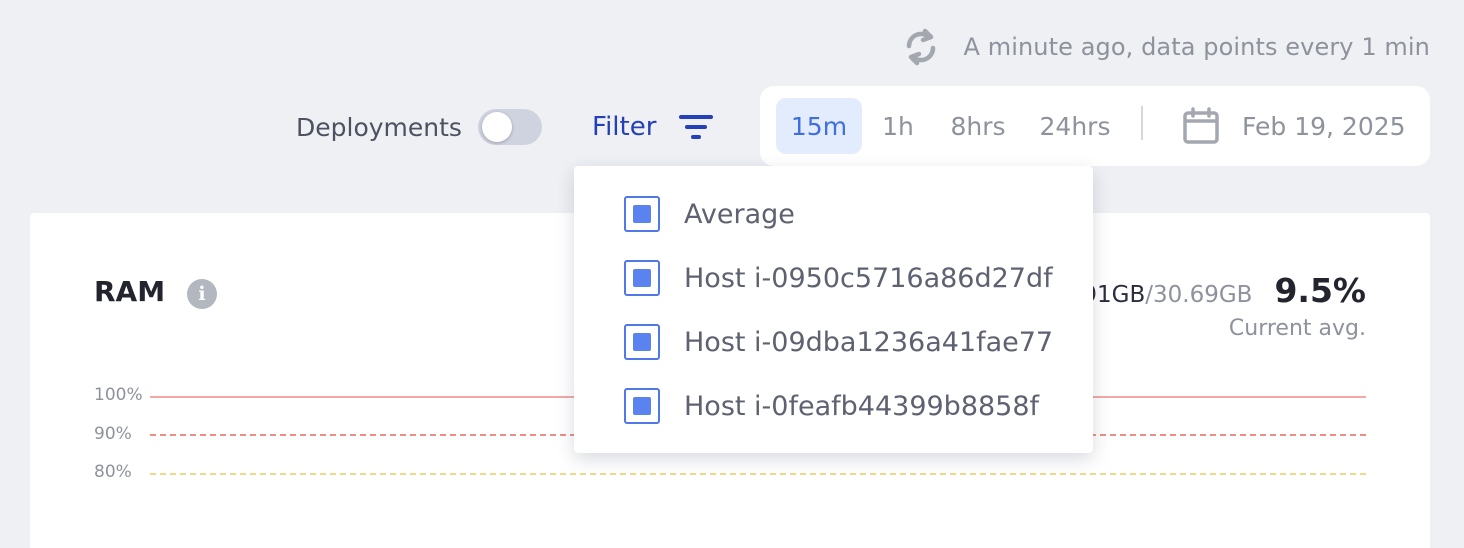  What do you see at coordinates (1297, 328) in the screenshot?
I see `ram-percent-label: Current avg.` at bounding box center [1297, 328].